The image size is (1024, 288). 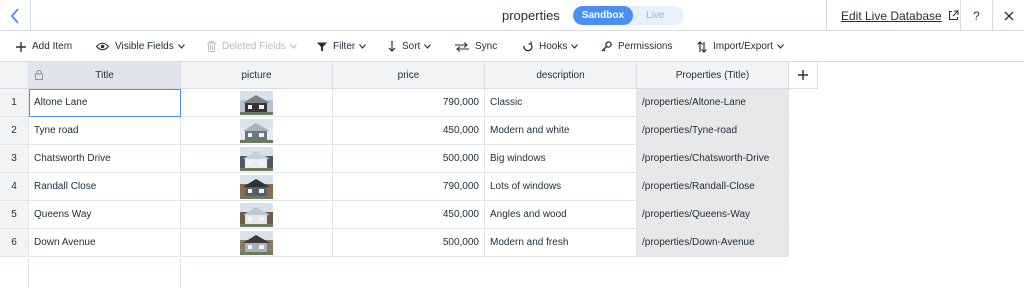 What do you see at coordinates (561, 103) in the screenshot?
I see `description-cell: Classic` at bounding box center [561, 103].